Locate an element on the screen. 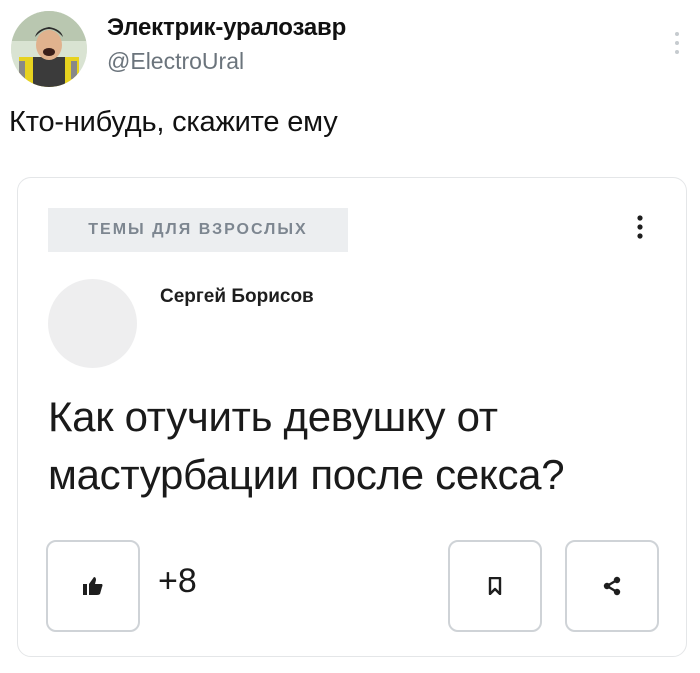 The width and height of the screenshot is (700, 673). user-avatar is located at coordinates (49, 49).